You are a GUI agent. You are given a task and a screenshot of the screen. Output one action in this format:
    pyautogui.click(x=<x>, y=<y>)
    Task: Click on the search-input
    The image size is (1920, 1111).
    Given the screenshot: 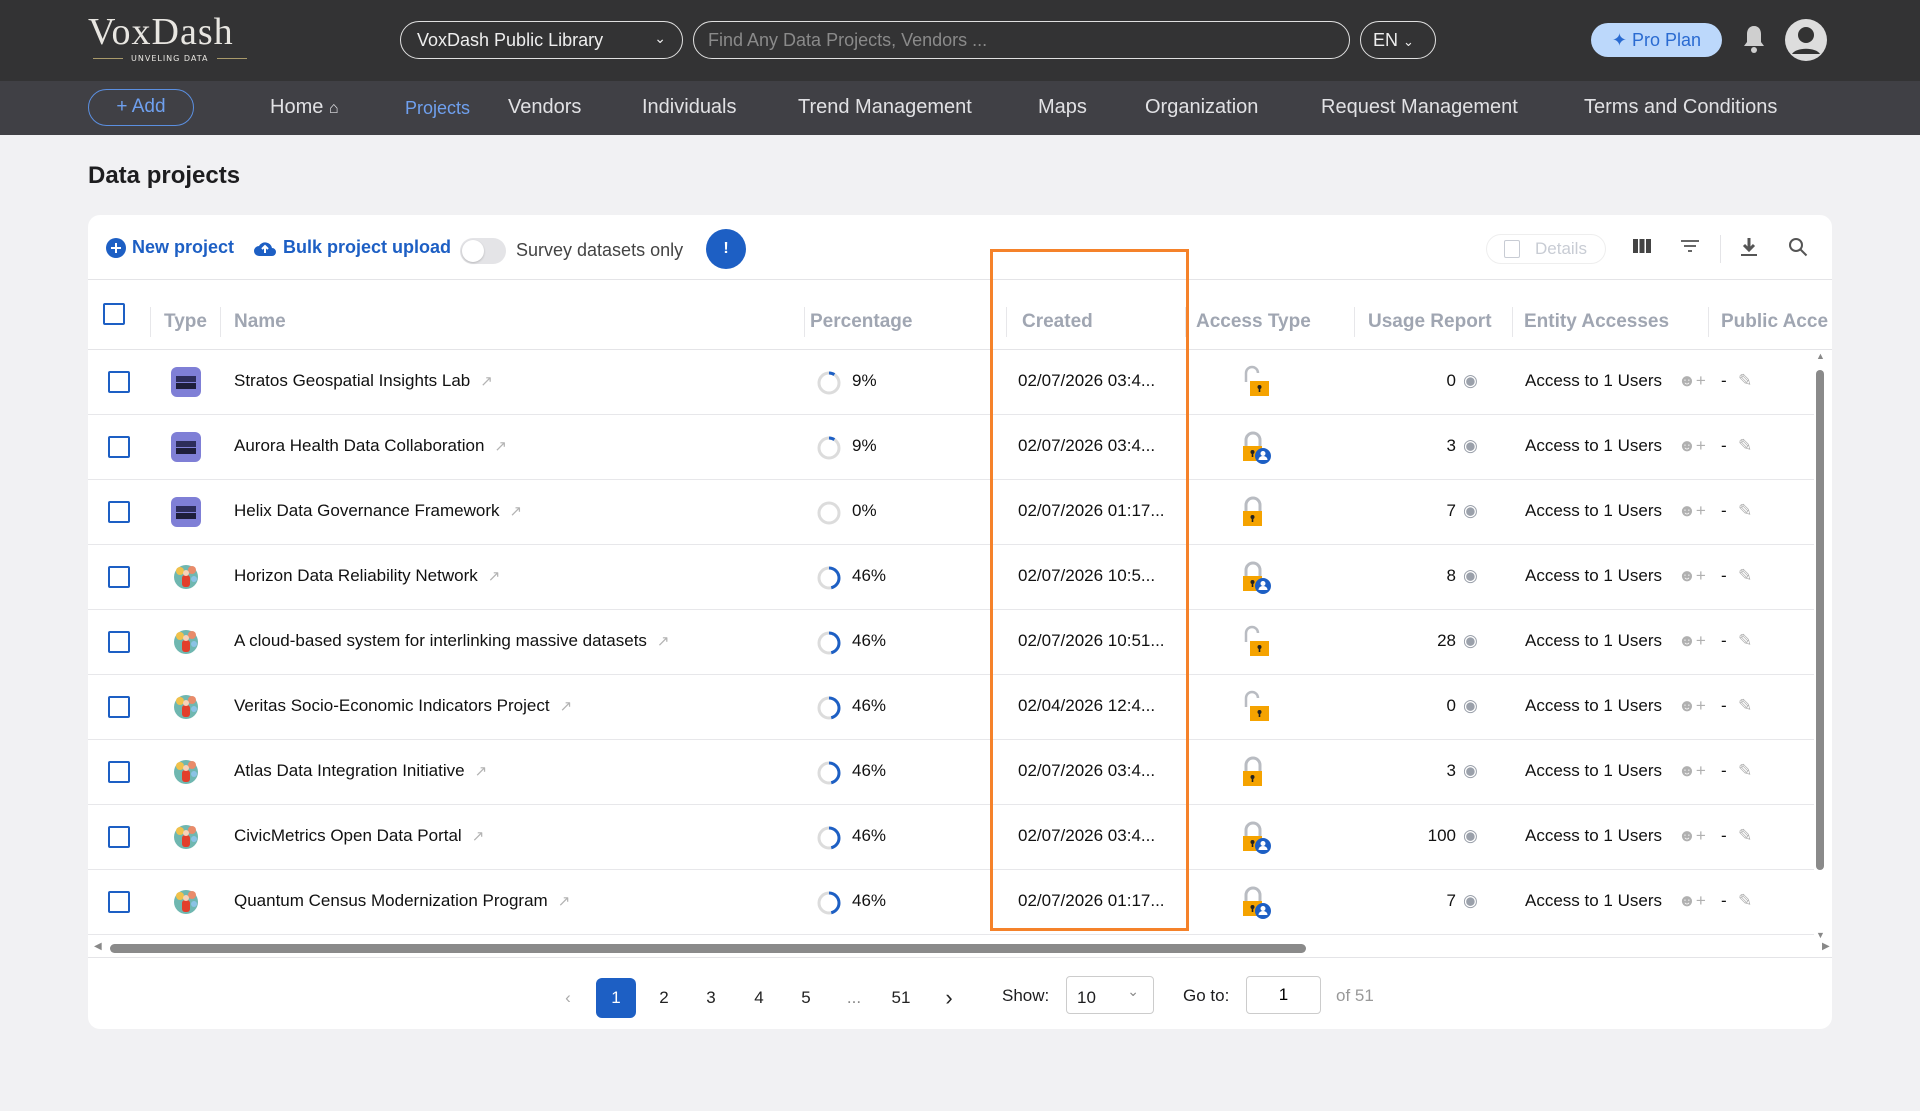 What is the action you would take?
    pyautogui.click(x=1021, y=40)
    